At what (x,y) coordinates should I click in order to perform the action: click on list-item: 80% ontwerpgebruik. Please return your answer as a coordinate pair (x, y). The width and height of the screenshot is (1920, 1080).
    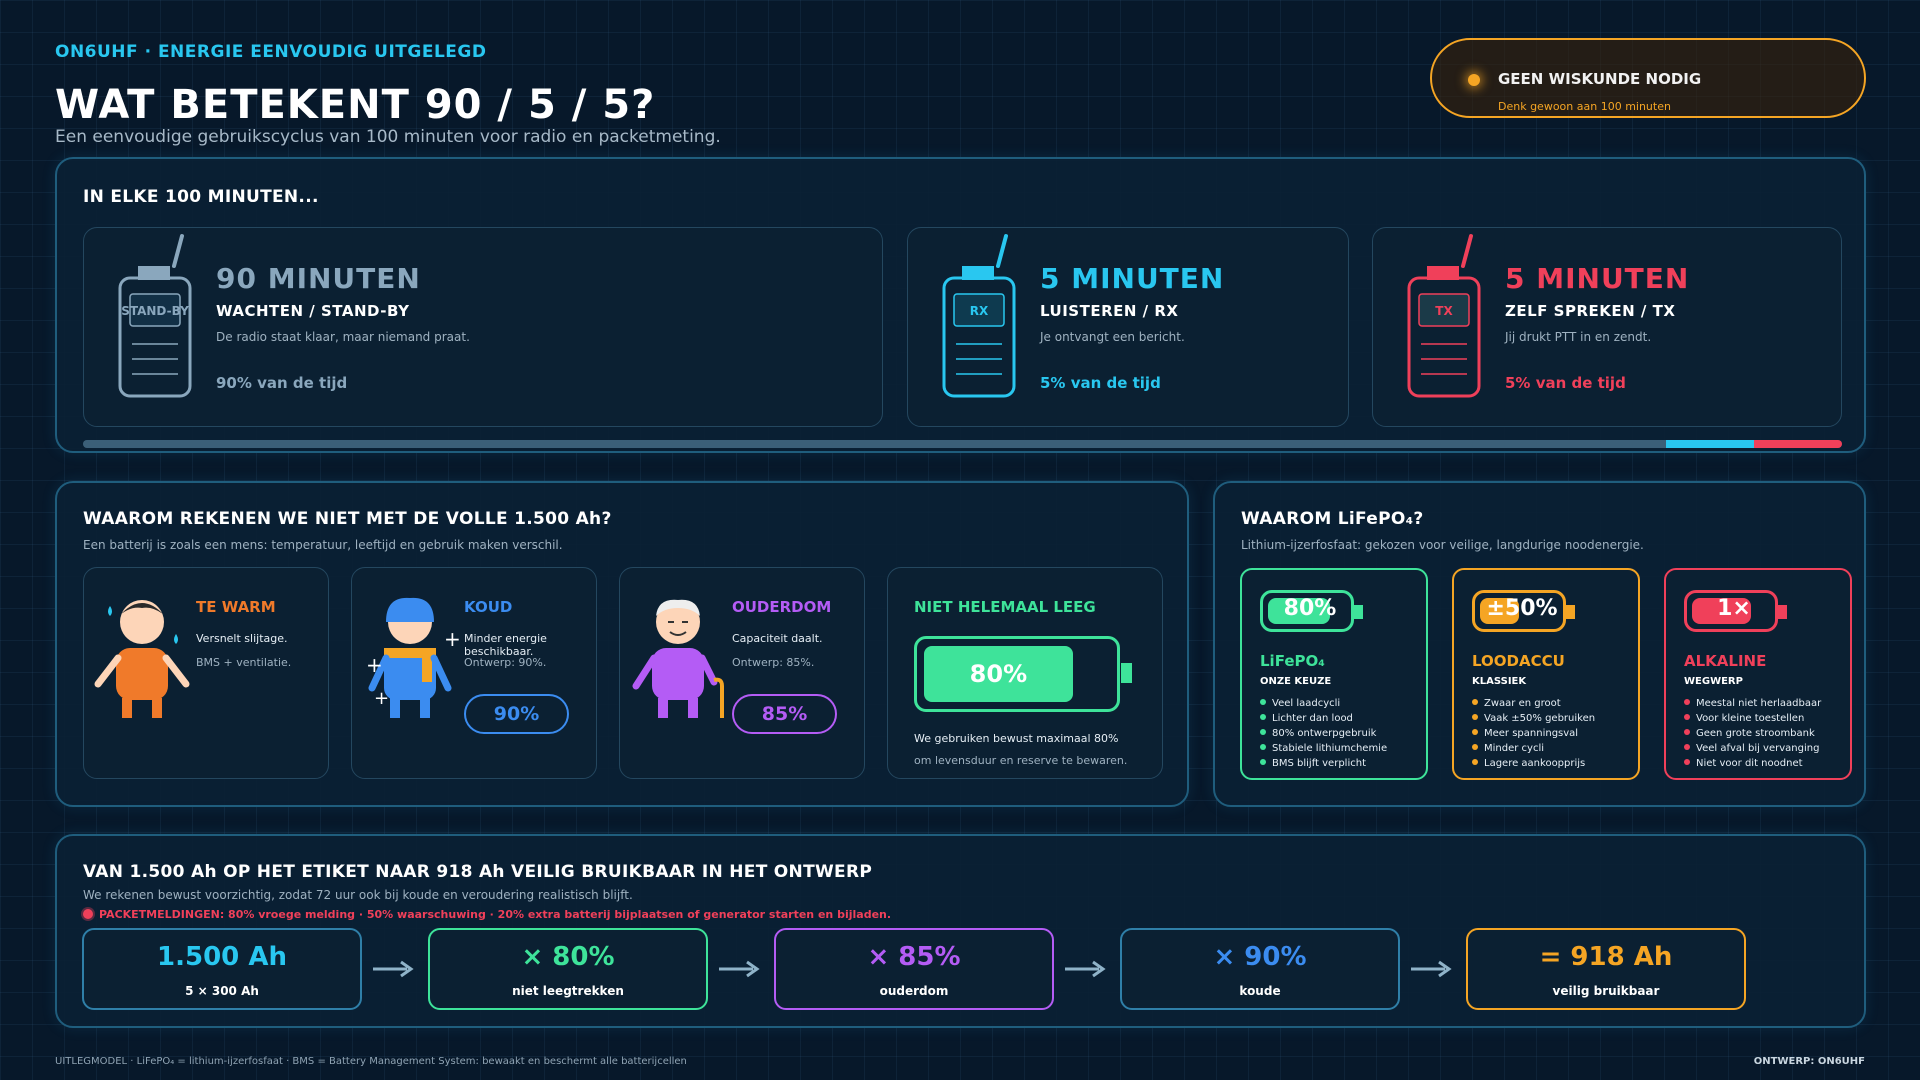
    Looking at the image, I should click on (1323, 733).